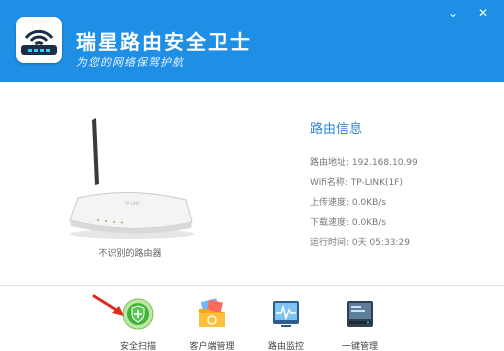 This screenshot has height=351, width=504. Describe the element at coordinates (212, 346) in the screenshot. I see `client-management-label: 客户端管理` at that location.